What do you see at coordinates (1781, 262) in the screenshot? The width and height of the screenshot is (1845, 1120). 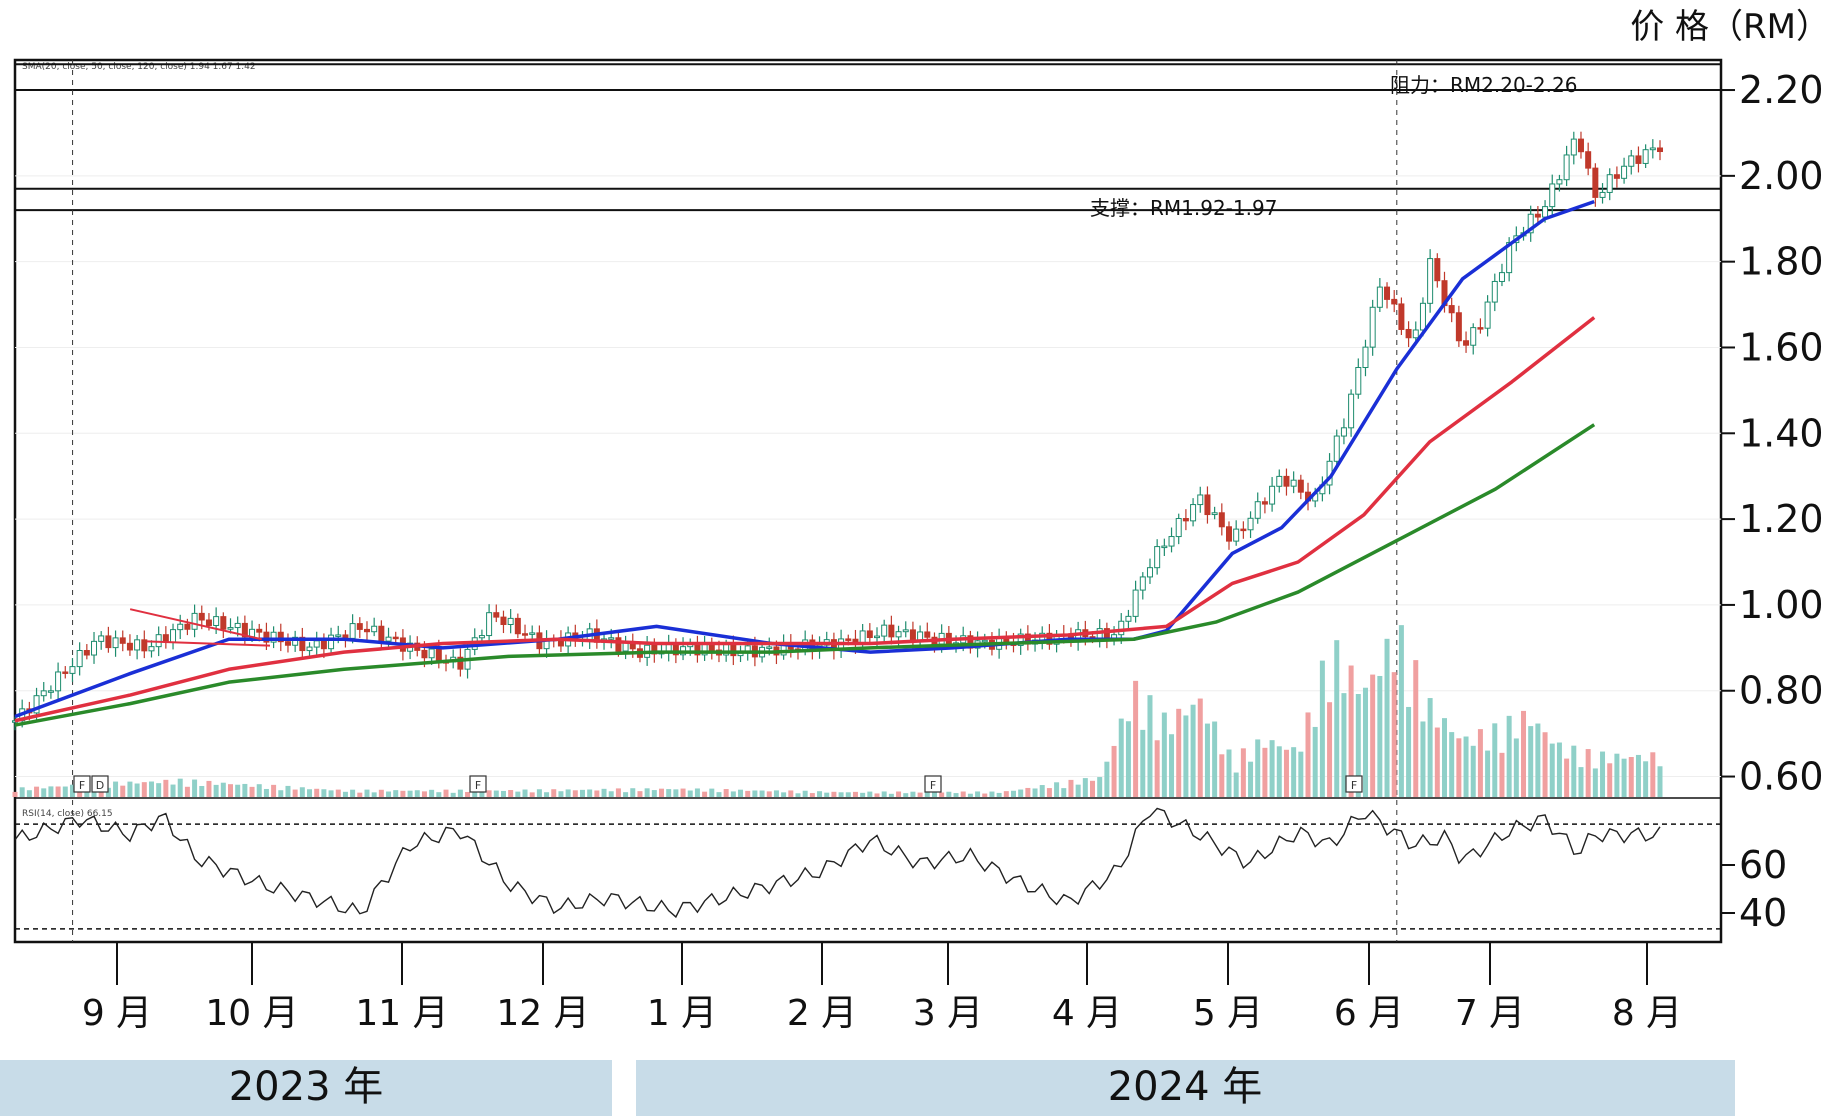 I see `y-tick-label: 1.80` at bounding box center [1781, 262].